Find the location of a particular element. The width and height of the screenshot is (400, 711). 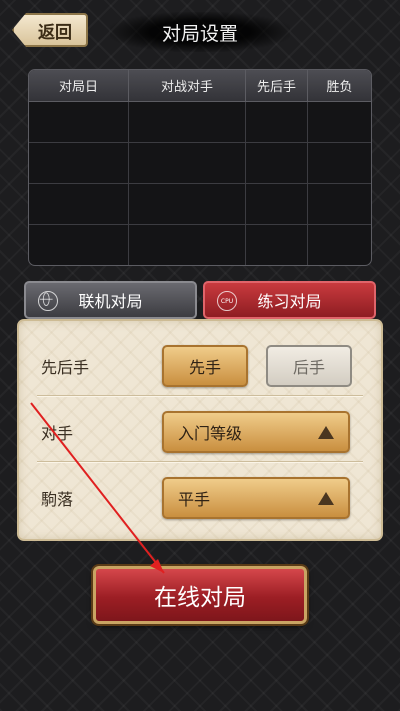

turn-order-row: 先后手 先手 后手 is located at coordinates (200, 366).